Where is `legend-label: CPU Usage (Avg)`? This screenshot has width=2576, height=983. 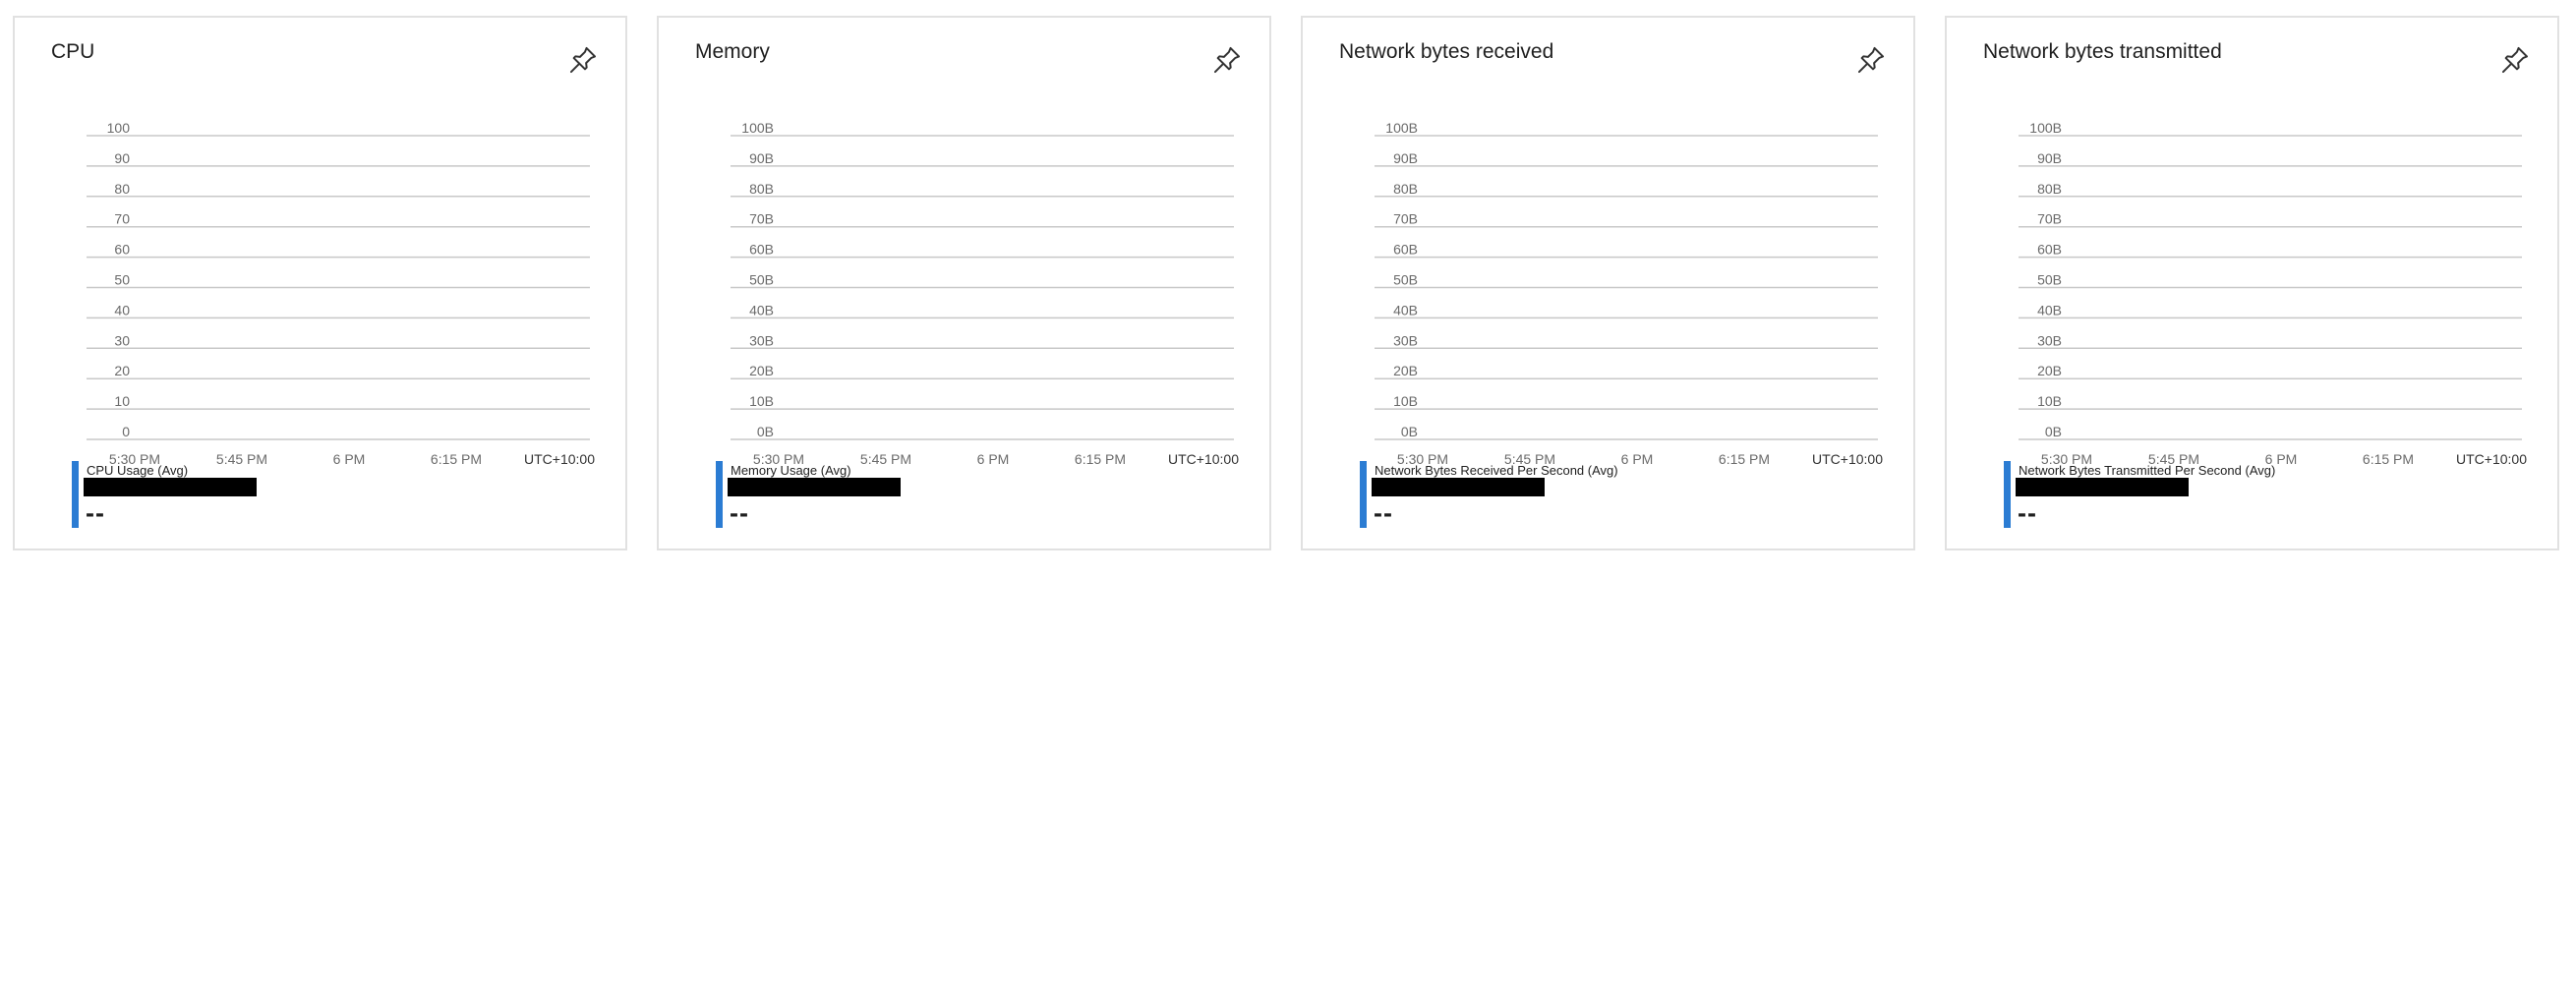 legend-label: CPU Usage (Avg) is located at coordinates (138, 471).